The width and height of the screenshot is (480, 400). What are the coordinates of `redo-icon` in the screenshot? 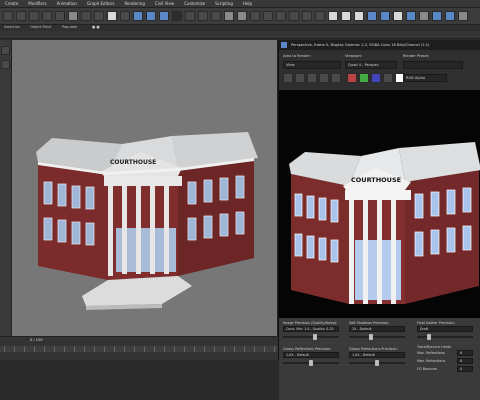 It's located at (21, 16).